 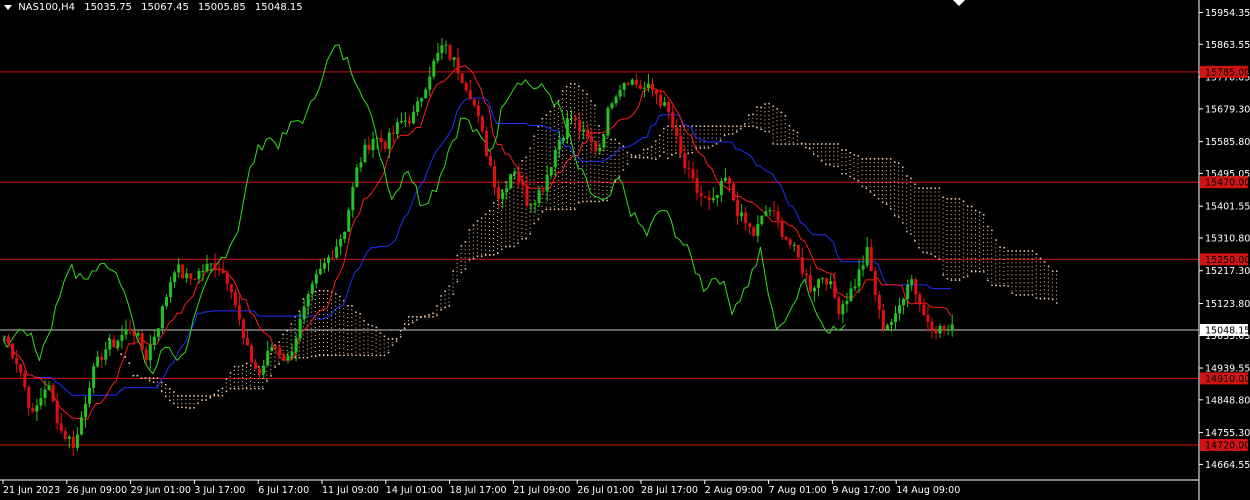 What do you see at coordinates (33, 410) in the screenshot?
I see `bear-candle` at bounding box center [33, 410].